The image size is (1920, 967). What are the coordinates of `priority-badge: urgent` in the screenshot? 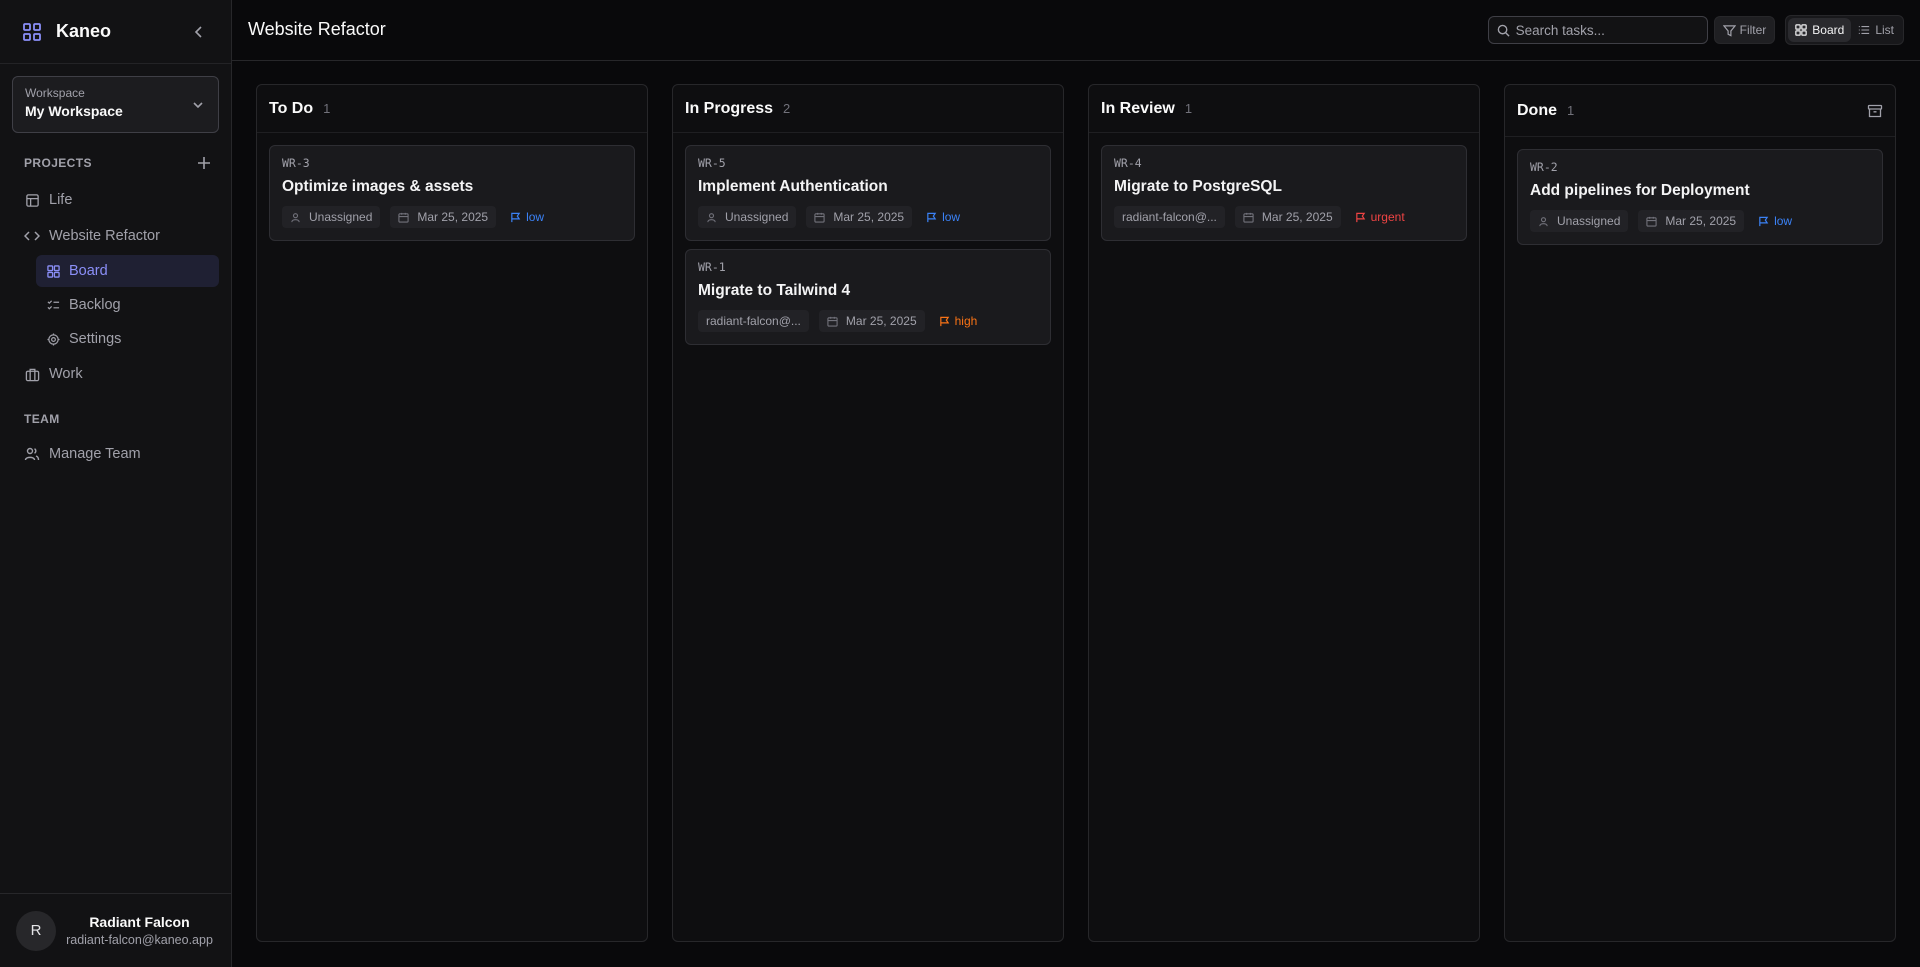 It's located at (1380, 217).